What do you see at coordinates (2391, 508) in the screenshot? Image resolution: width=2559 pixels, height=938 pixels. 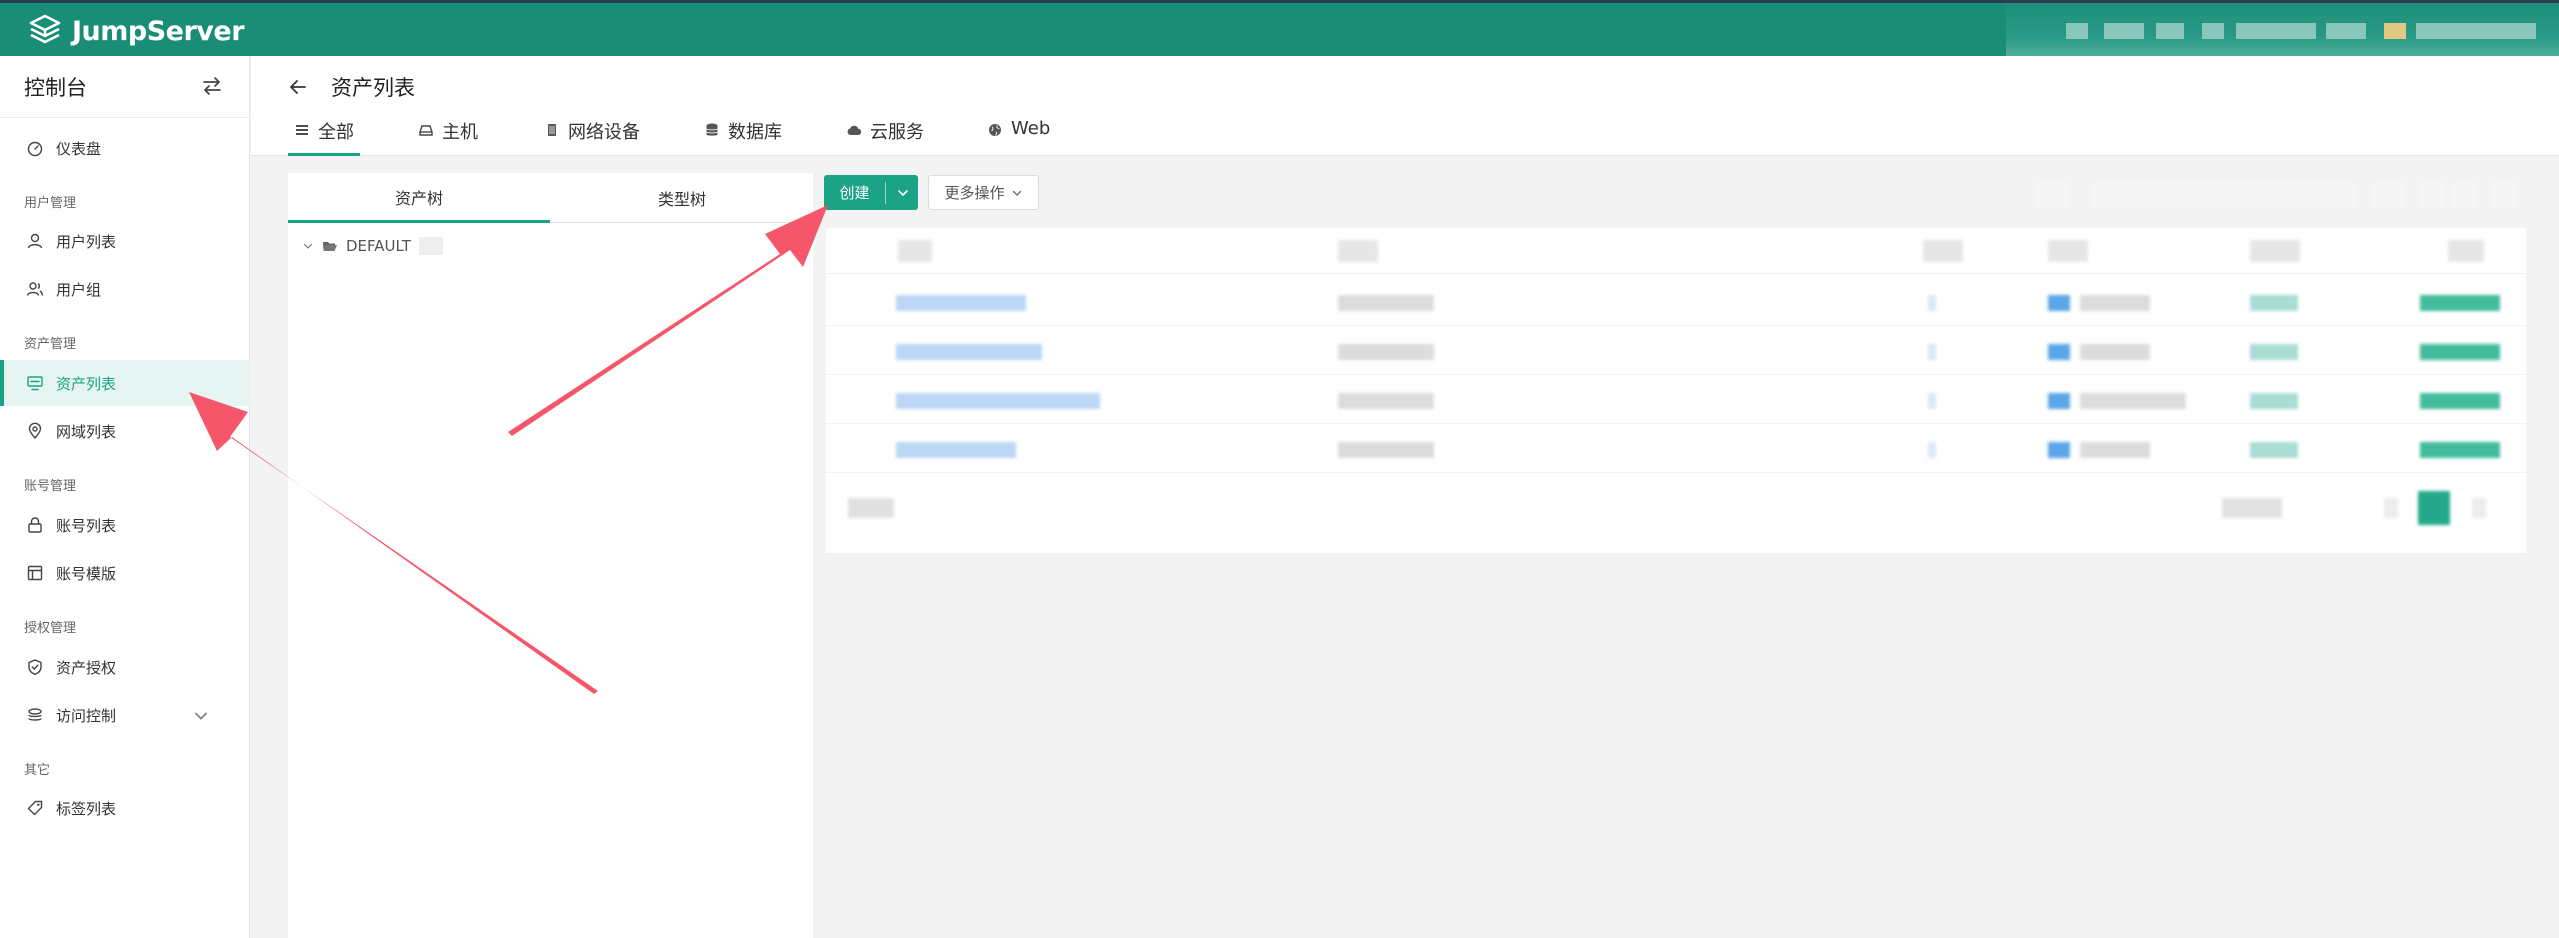 I see `pagination-prev-blurred` at bounding box center [2391, 508].